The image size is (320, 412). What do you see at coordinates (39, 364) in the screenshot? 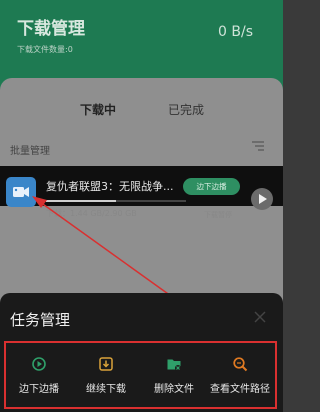
I see `play-circle-icon` at bounding box center [39, 364].